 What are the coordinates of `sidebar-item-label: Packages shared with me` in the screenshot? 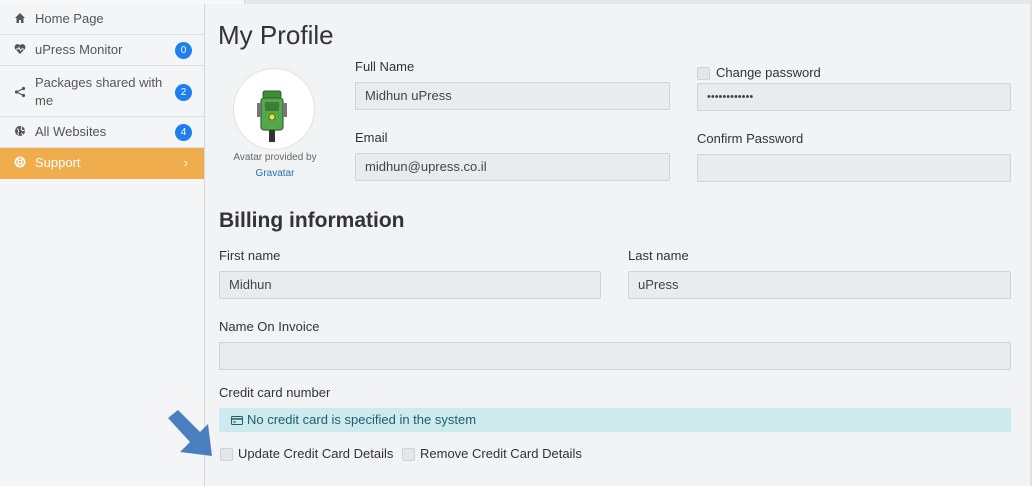 It's located at (99, 91).